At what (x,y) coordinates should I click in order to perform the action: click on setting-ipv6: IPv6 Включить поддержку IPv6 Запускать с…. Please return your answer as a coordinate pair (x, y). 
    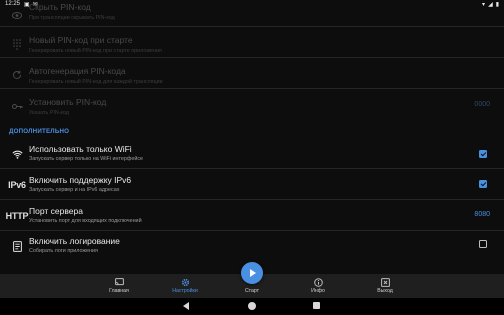
    Looking at the image, I should click on (252, 185).